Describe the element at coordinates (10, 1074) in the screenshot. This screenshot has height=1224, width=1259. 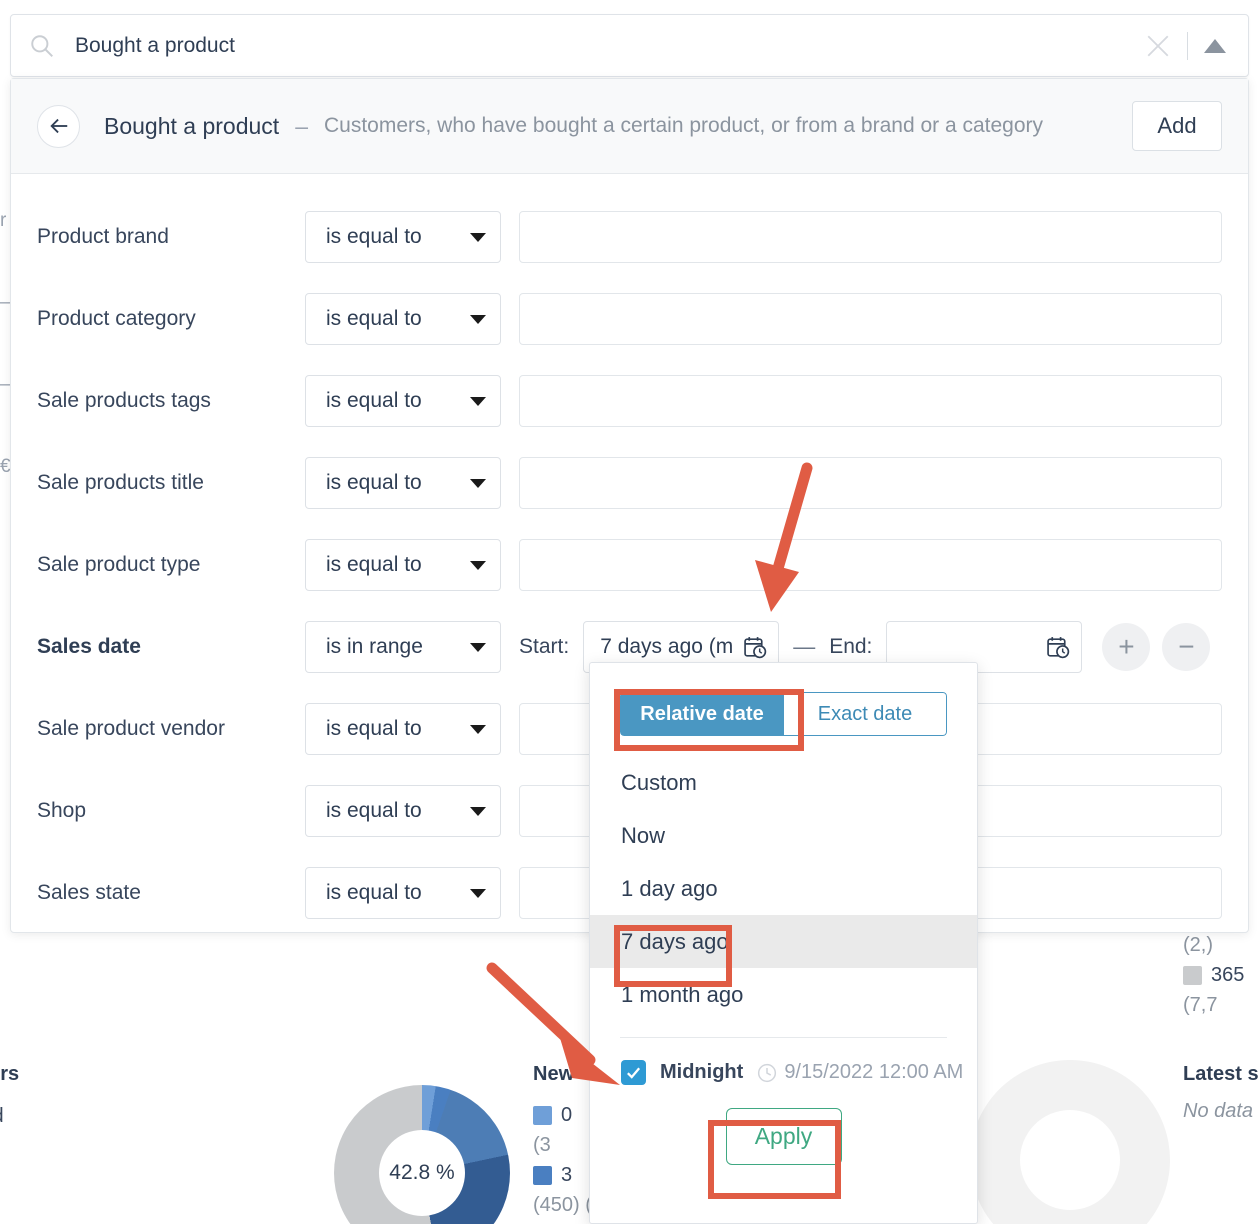
I see `background-users-title: d users` at that location.